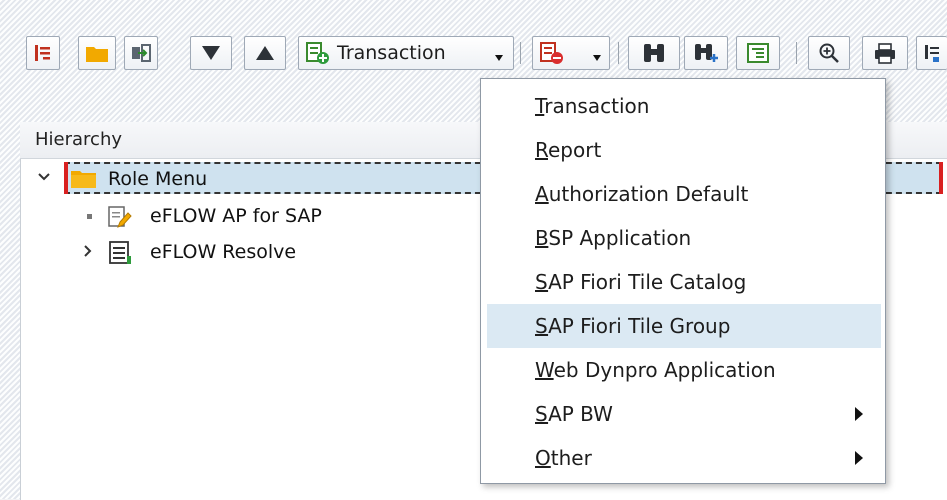  What do you see at coordinates (639, 326) in the screenshot?
I see `menu-item-label: AP Fiori Tile Group` at bounding box center [639, 326].